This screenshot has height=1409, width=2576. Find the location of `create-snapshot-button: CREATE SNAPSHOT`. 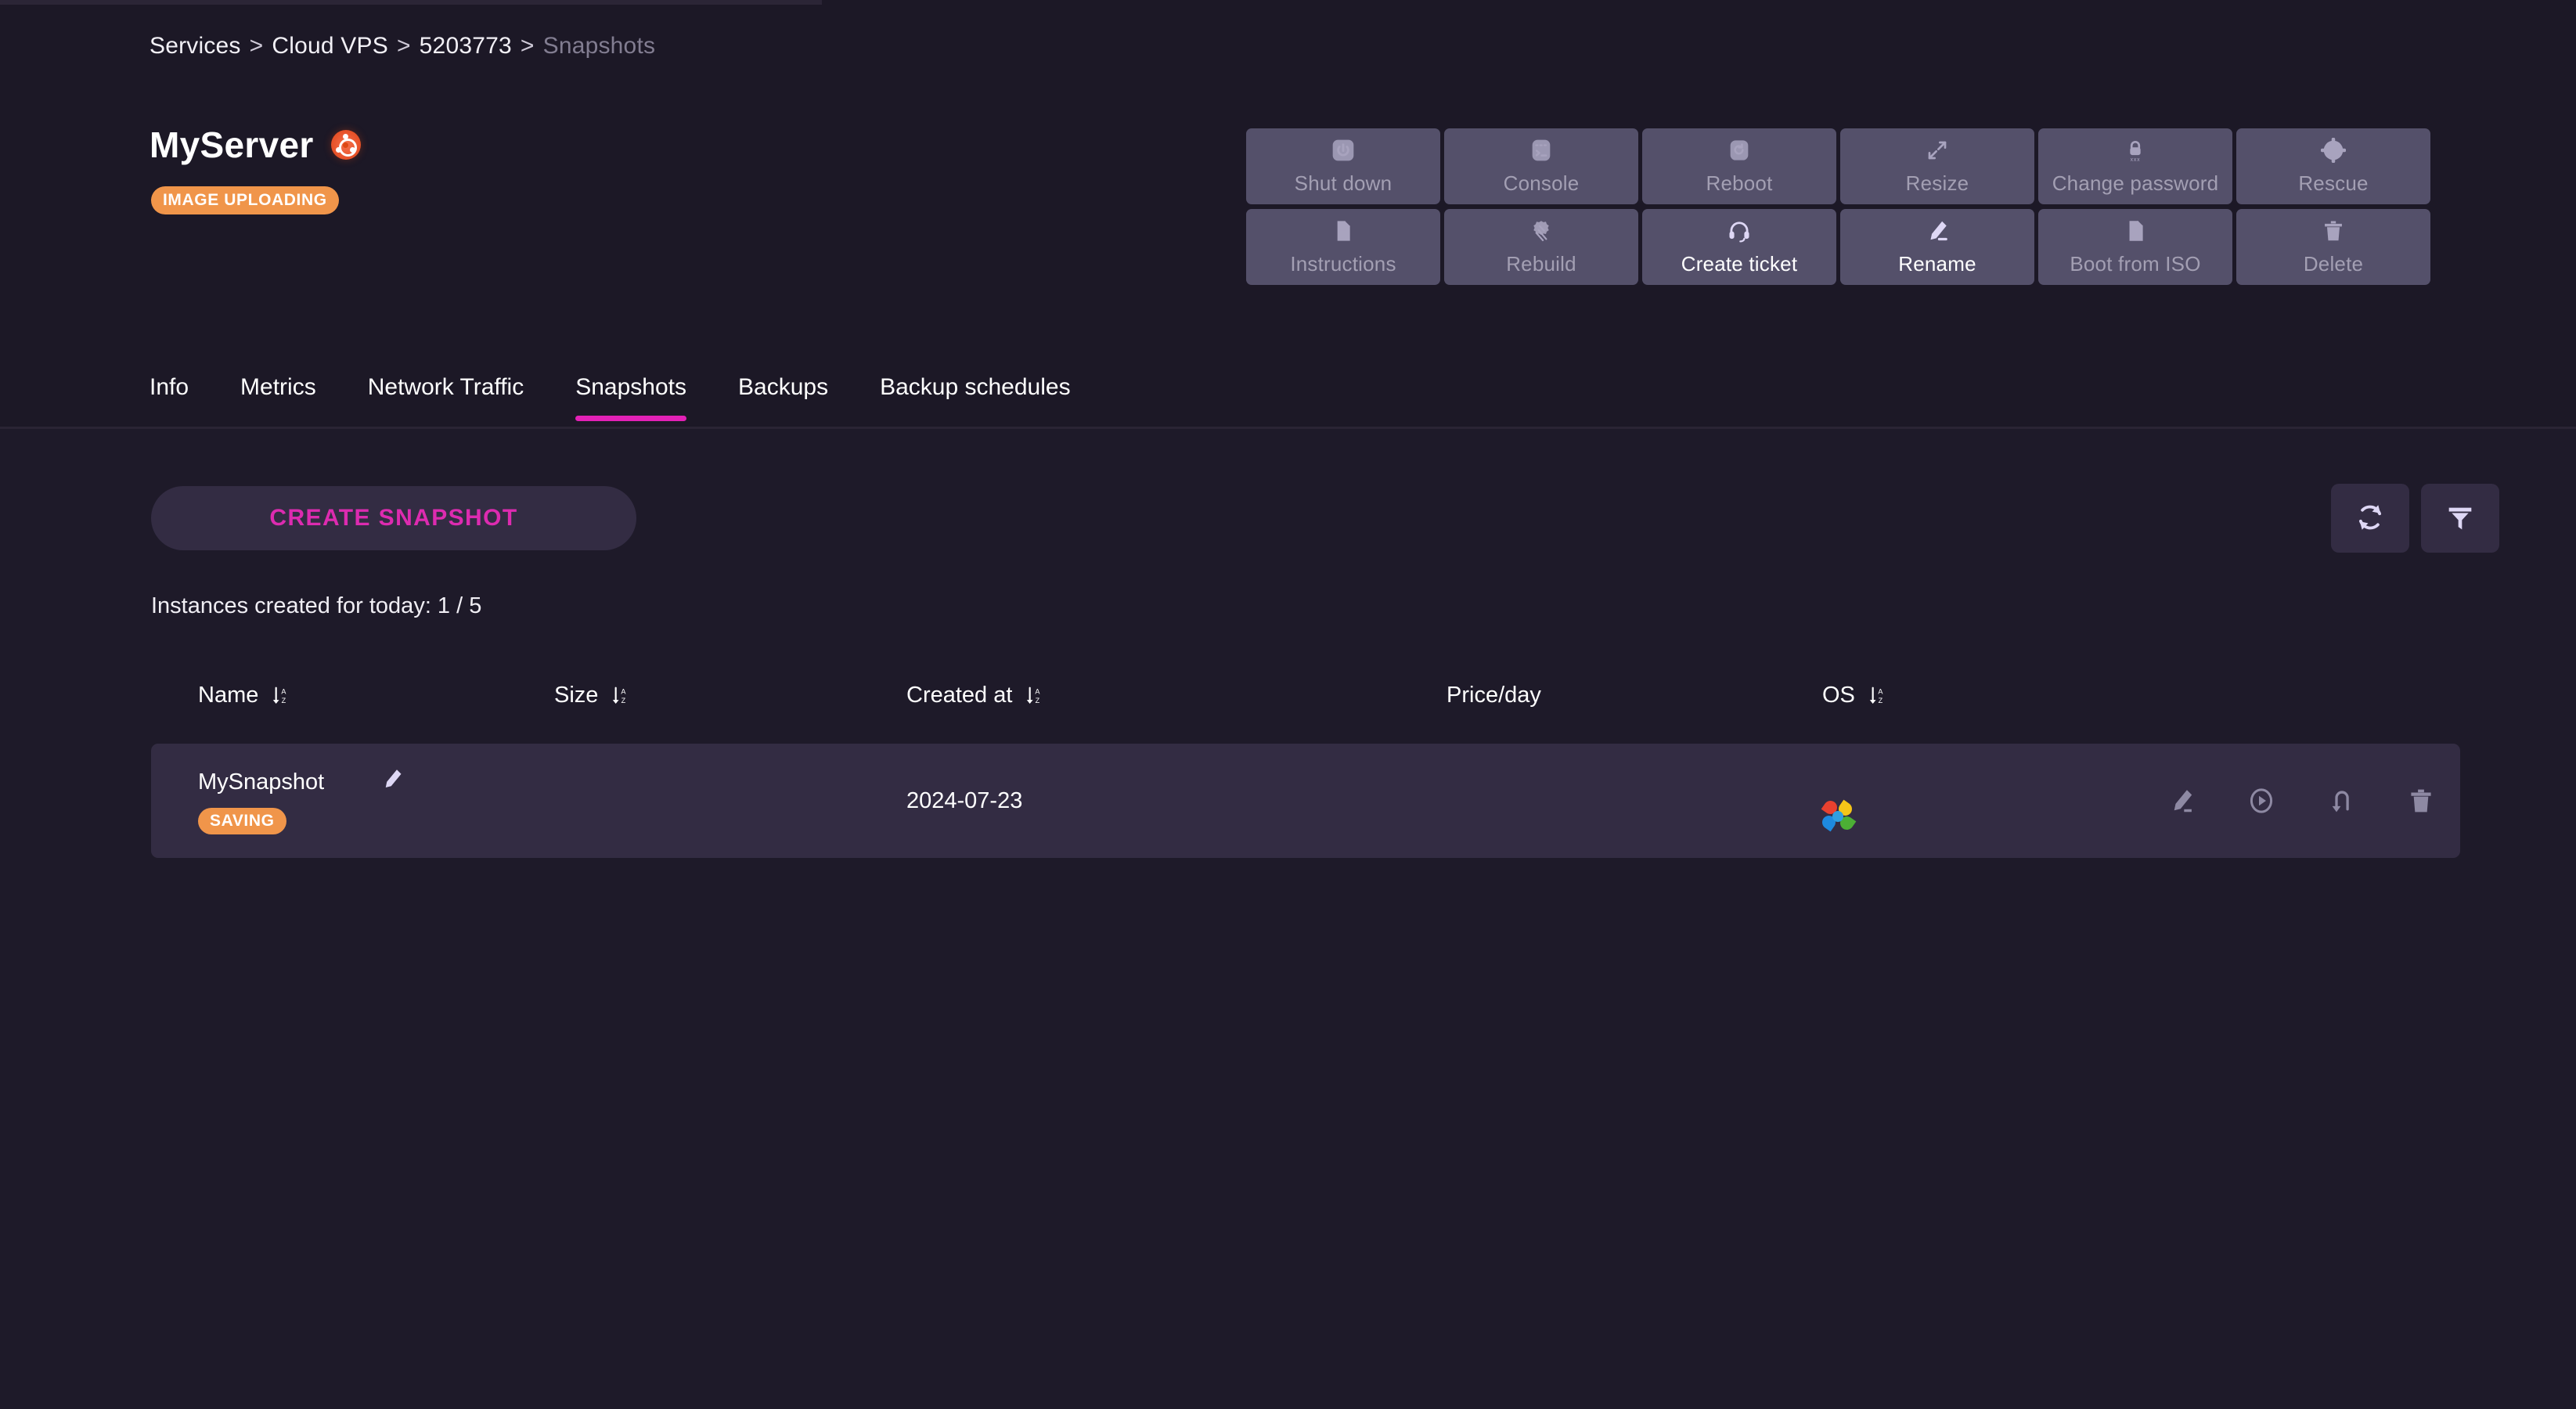

create-snapshot-button: CREATE SNAPSHOT is located at coordinates (393, 518).